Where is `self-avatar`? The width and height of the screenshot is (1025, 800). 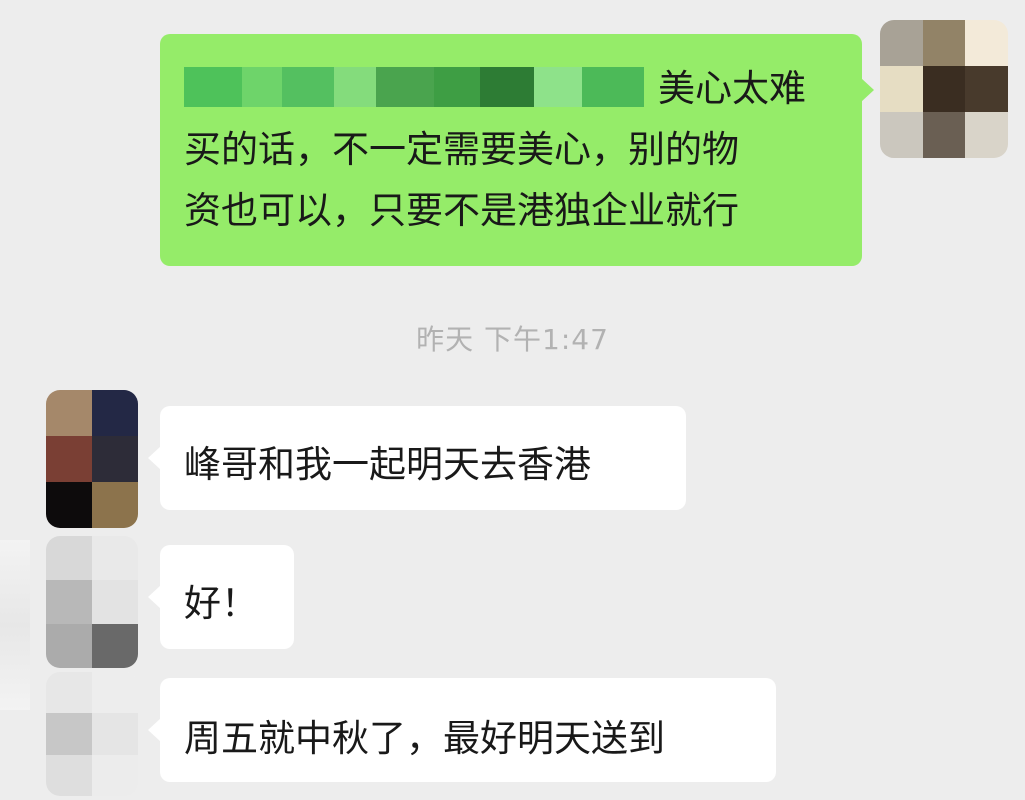
self-avatar is located at coordinates (944, 89).